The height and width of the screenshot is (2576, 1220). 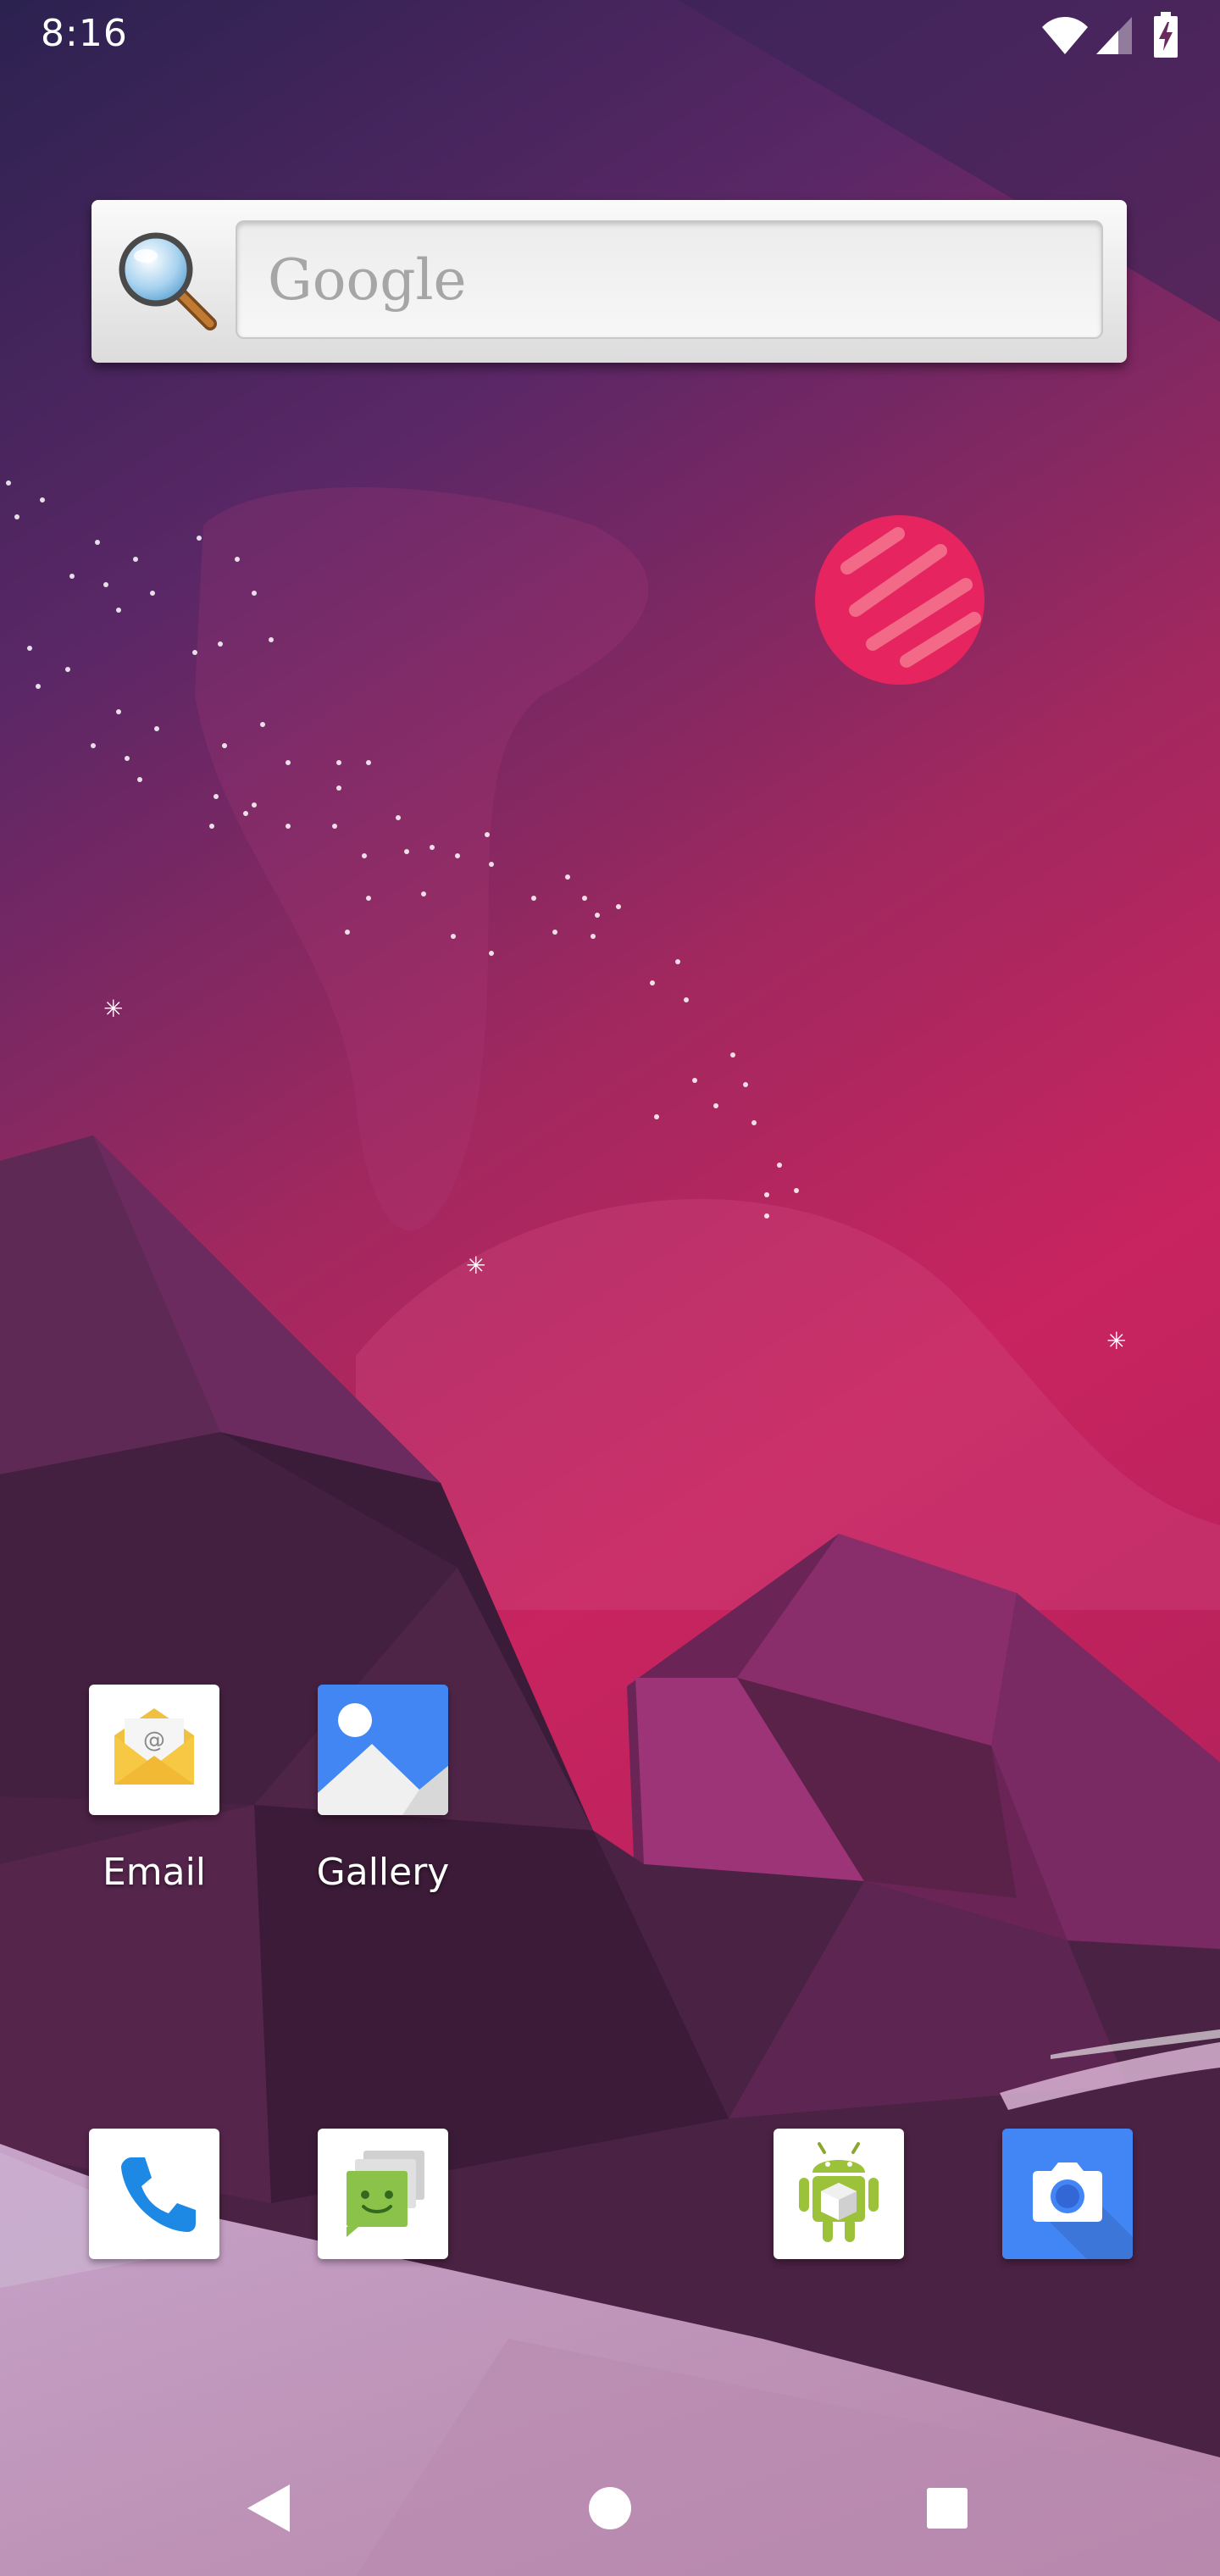 I want to click on cellular-signal-icon, so click(x=1114, y=37).